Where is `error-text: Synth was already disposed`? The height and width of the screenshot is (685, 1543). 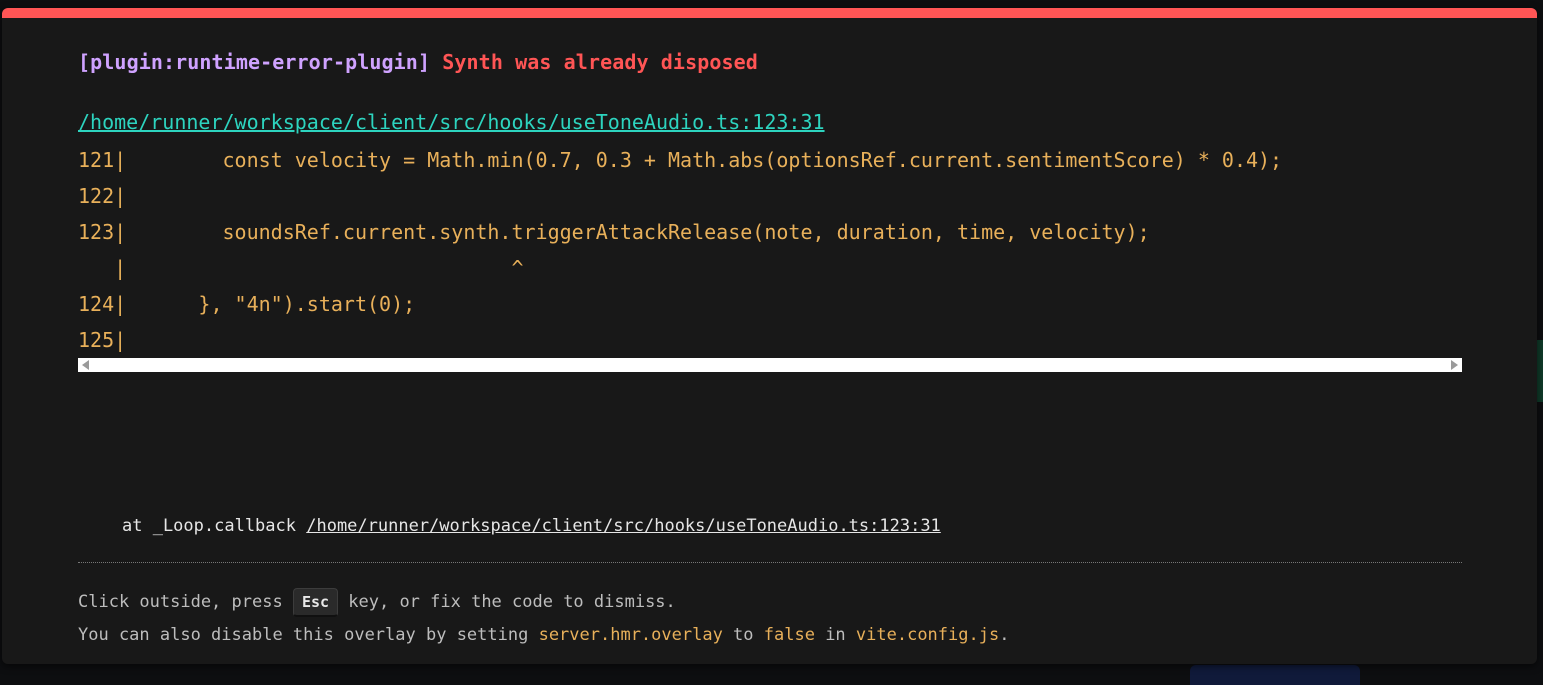
error-text: Synth was already disposed is located at coordinates (600, 62).